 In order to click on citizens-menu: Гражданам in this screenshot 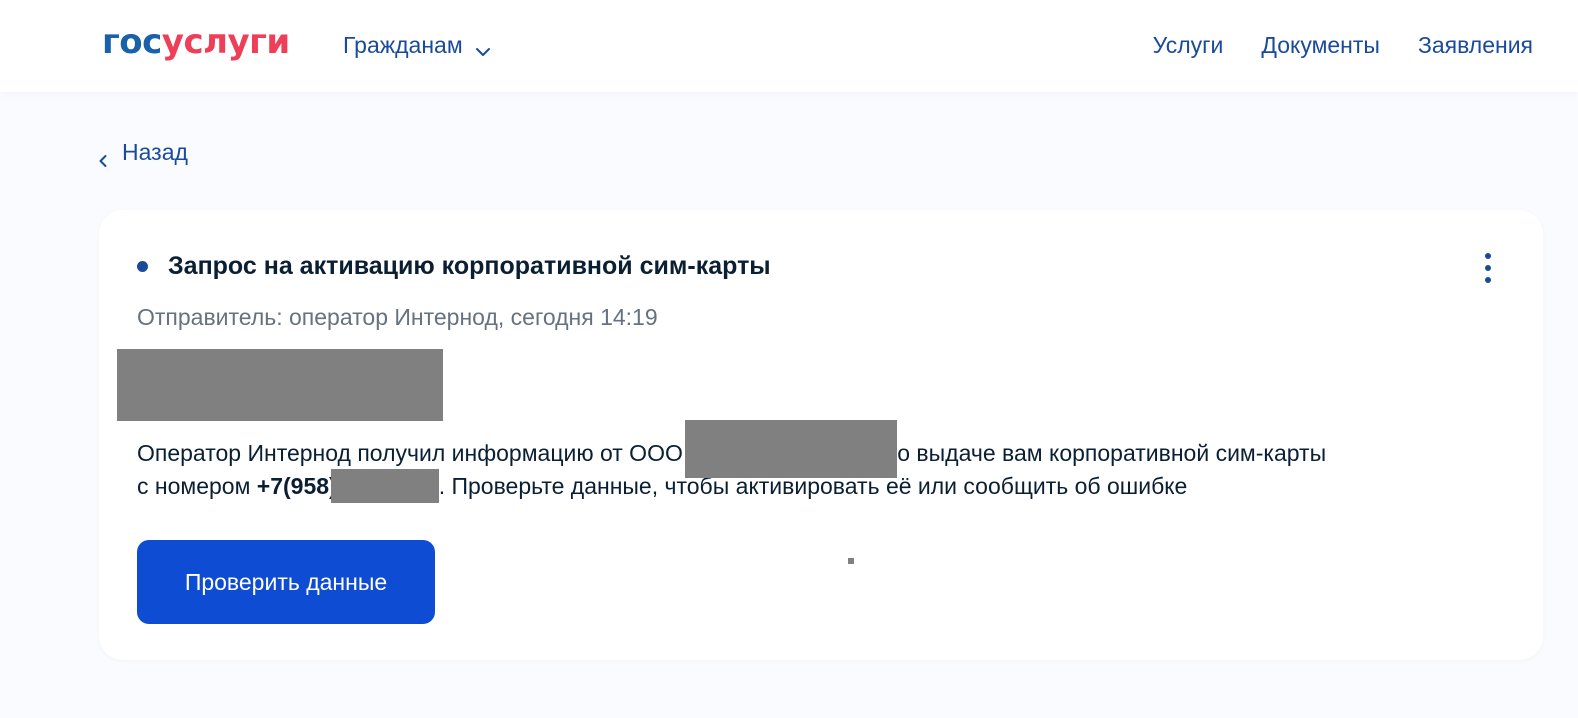, I will do `click(417, 45)`.